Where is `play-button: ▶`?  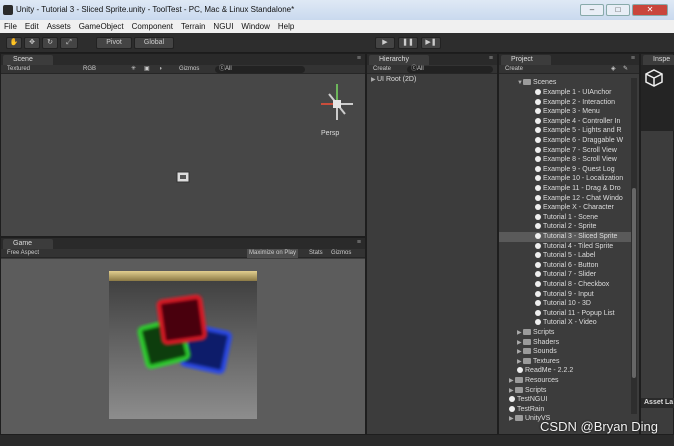 play-button: ▶ is located at coordinates (385, 43).